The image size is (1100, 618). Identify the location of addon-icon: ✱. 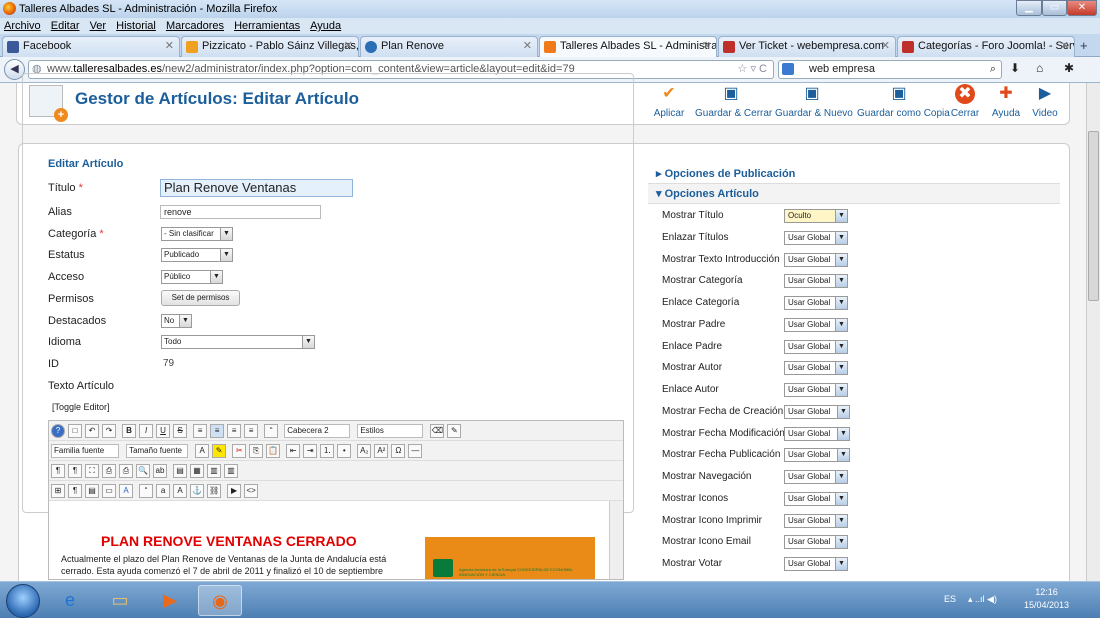
(1069, 68).